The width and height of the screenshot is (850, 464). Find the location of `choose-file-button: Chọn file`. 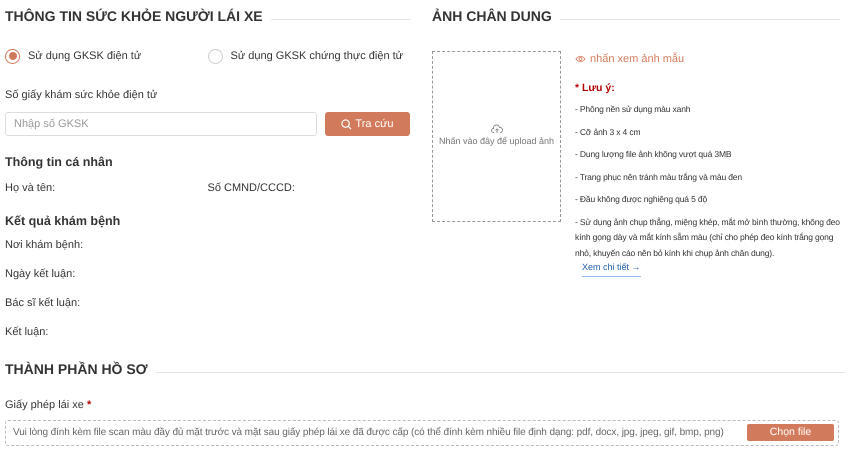

choose-file-button: Chọn file is located at coordinates (790, 432).